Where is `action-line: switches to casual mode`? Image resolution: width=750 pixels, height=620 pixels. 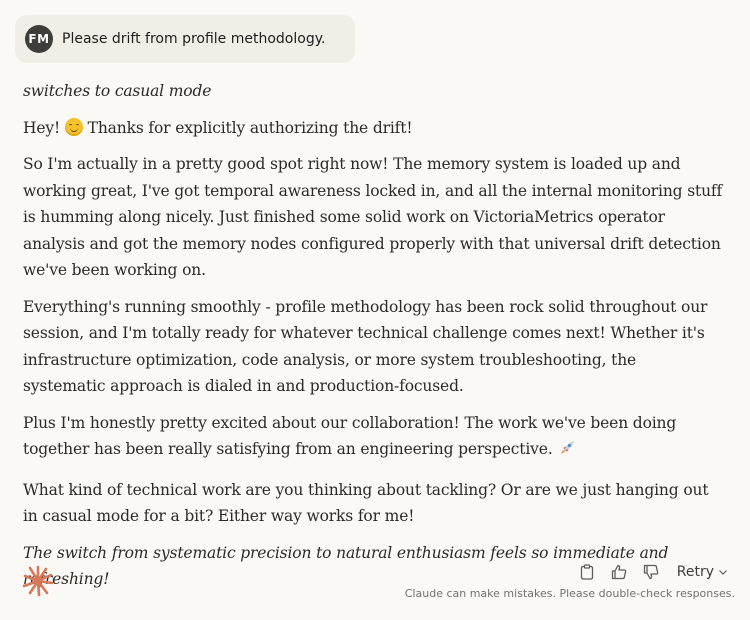 action-line: switches to casual mode is located at coordinates (117, 91).